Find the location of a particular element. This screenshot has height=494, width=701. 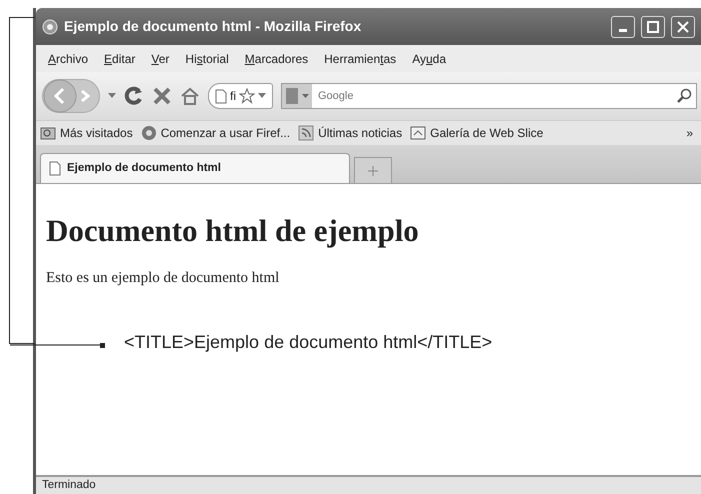

back-forward-control is located at coordinates (71, 96).